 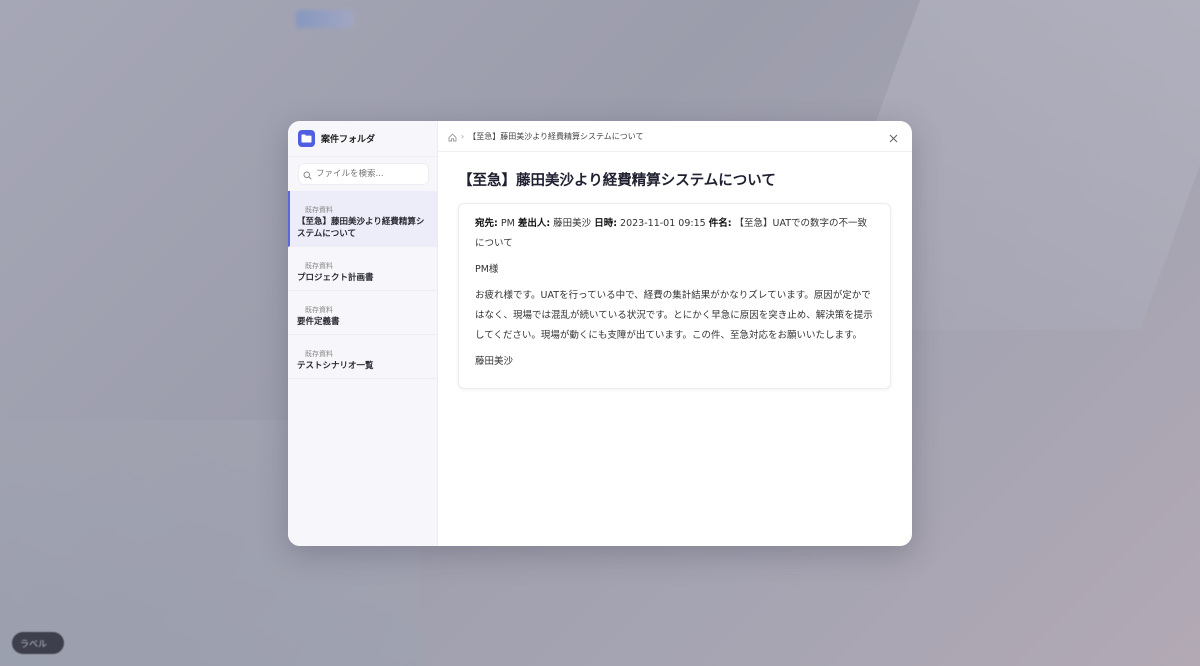 What do you see at coordinates (556, 136) in the screenshot?
I see `breadcrumb-current: 【至急】藤田美沙より経費精算システムについて` at bounding box center [556, 136].